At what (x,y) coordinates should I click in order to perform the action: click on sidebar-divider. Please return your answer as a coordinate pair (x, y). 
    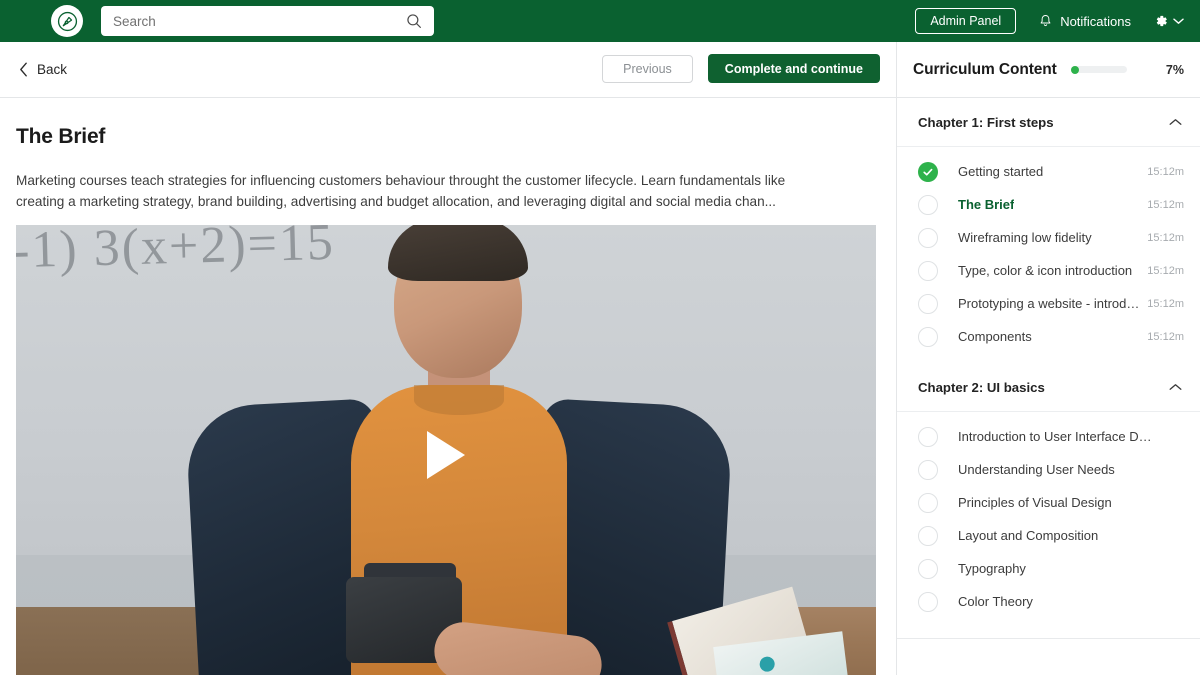
    Looking at the image, I should click on (1048, 638).